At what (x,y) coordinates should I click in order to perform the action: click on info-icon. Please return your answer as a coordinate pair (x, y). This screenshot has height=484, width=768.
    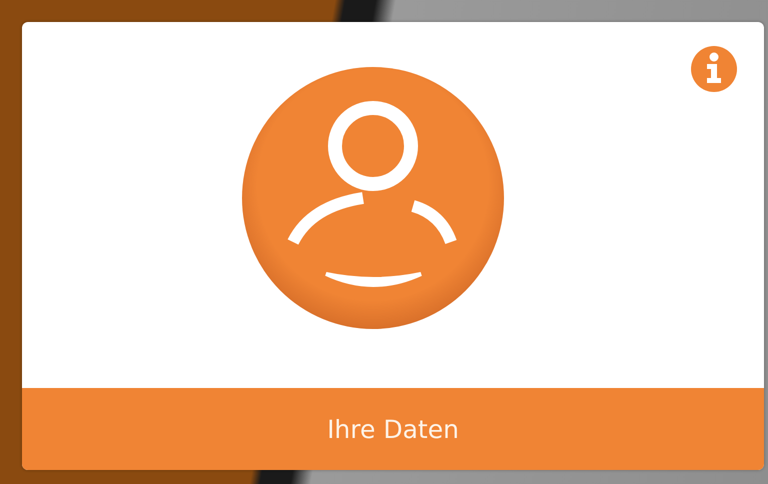
    Looking at the image, I should click on (714, 69).